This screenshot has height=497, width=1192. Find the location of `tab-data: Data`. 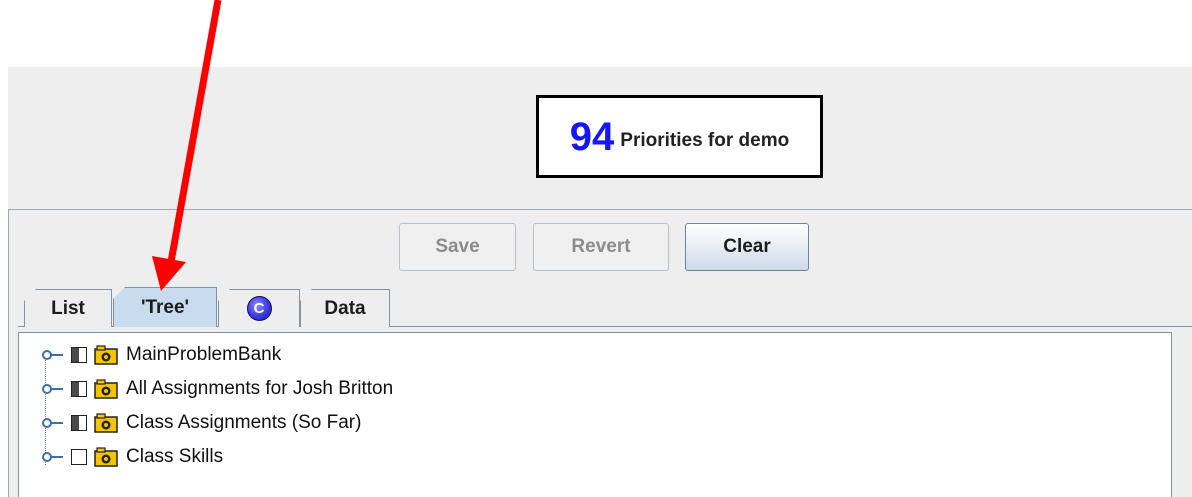

tab-data: Data is located at coordinates (345, 308).